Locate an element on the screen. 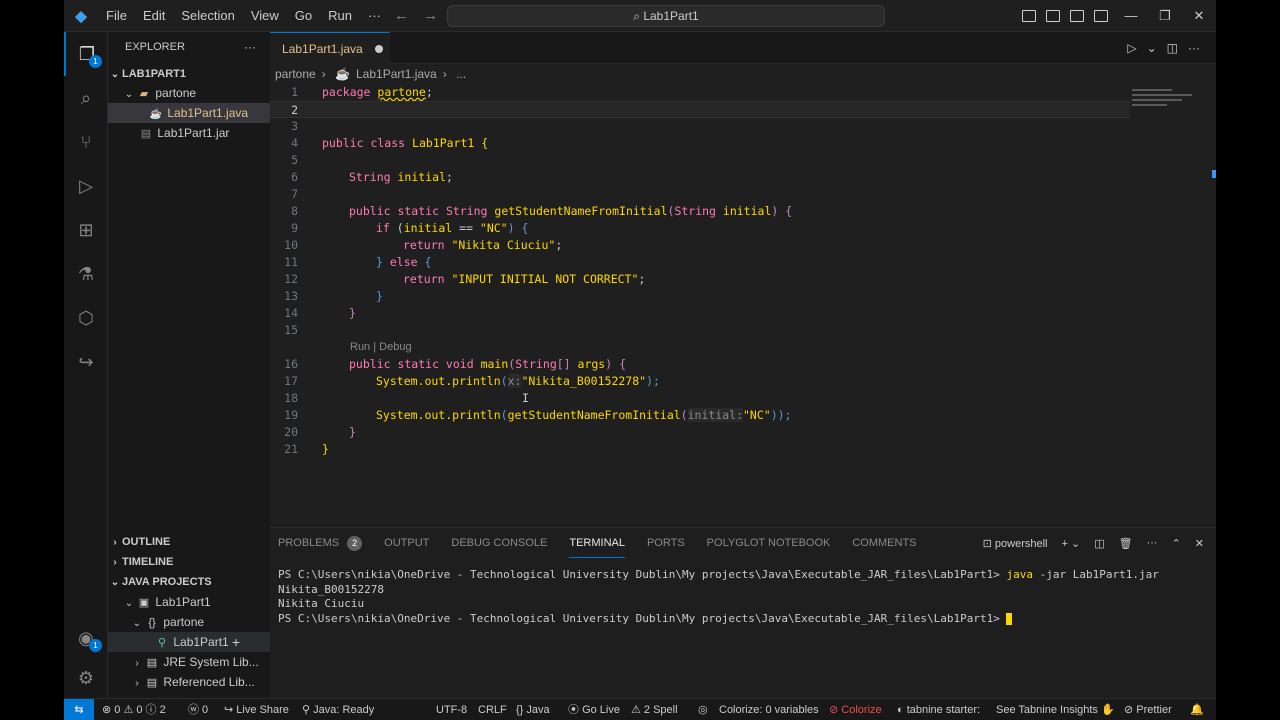 This screenshot has width=1280, height=720. nav-arrows: ← → is located at coordinates (416, 16).